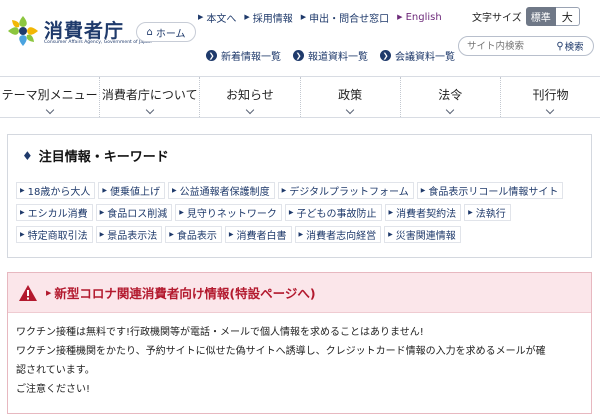 The image size is (600, 418). What do you see at coordinates (336, 214) in the screenshot?
I see `keyword-label: 子どもの事故防止` at bounding box center [336, 214].